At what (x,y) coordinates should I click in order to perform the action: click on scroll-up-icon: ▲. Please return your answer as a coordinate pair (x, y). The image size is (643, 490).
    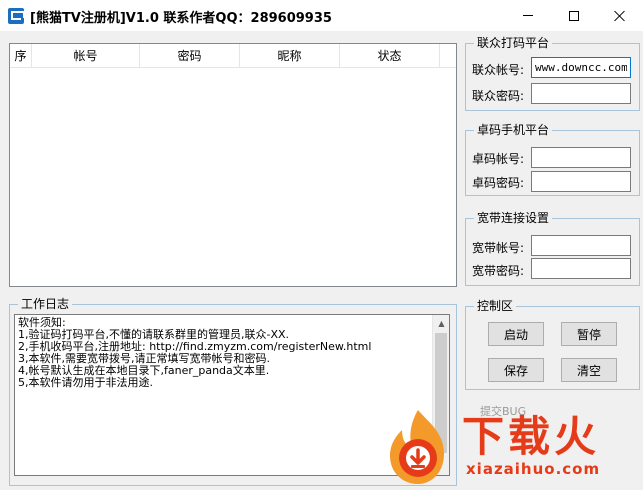
    Looking at the image, I should click on (441, 323).